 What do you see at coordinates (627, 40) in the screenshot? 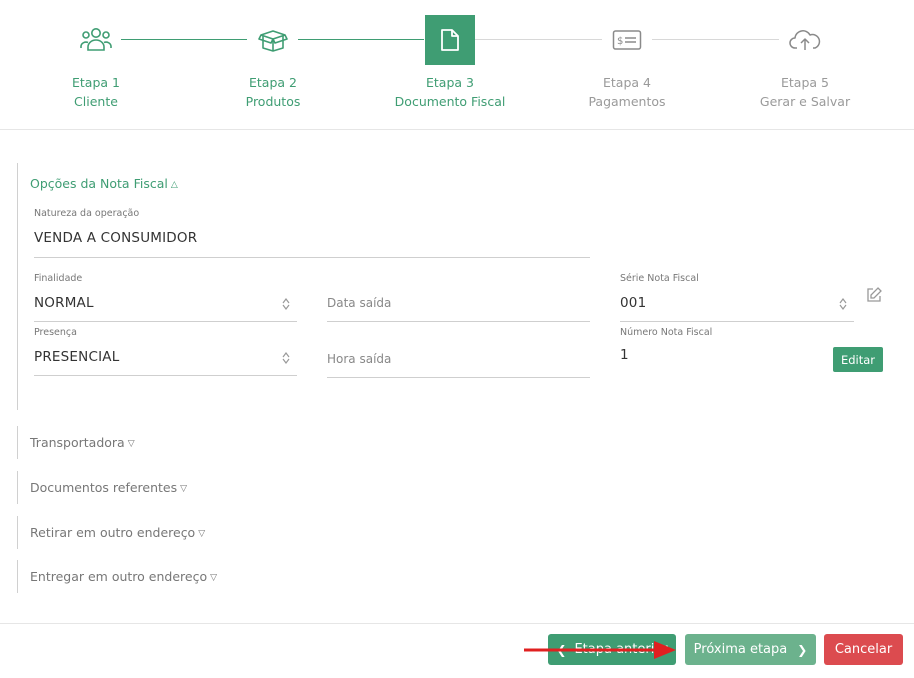
I see `money-icon: $` at bounding box center [627, 40].